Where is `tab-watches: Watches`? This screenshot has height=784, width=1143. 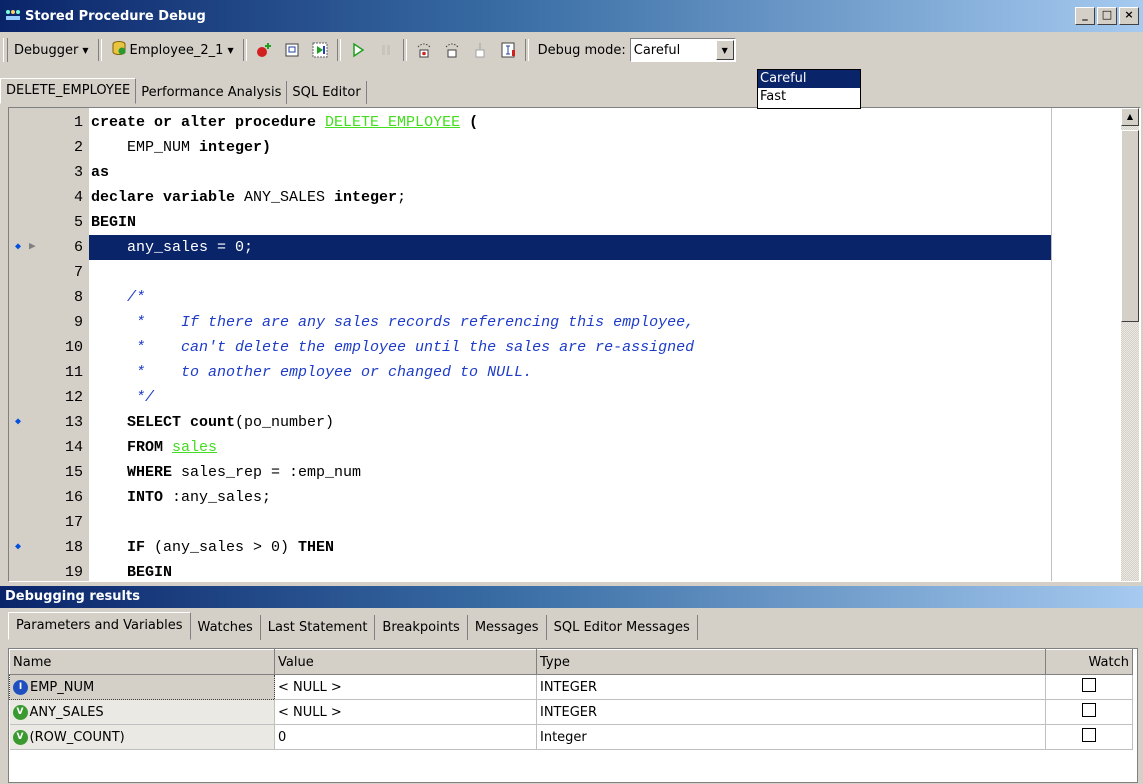
tab-watches: Watches is located at coordinates (226, 627).